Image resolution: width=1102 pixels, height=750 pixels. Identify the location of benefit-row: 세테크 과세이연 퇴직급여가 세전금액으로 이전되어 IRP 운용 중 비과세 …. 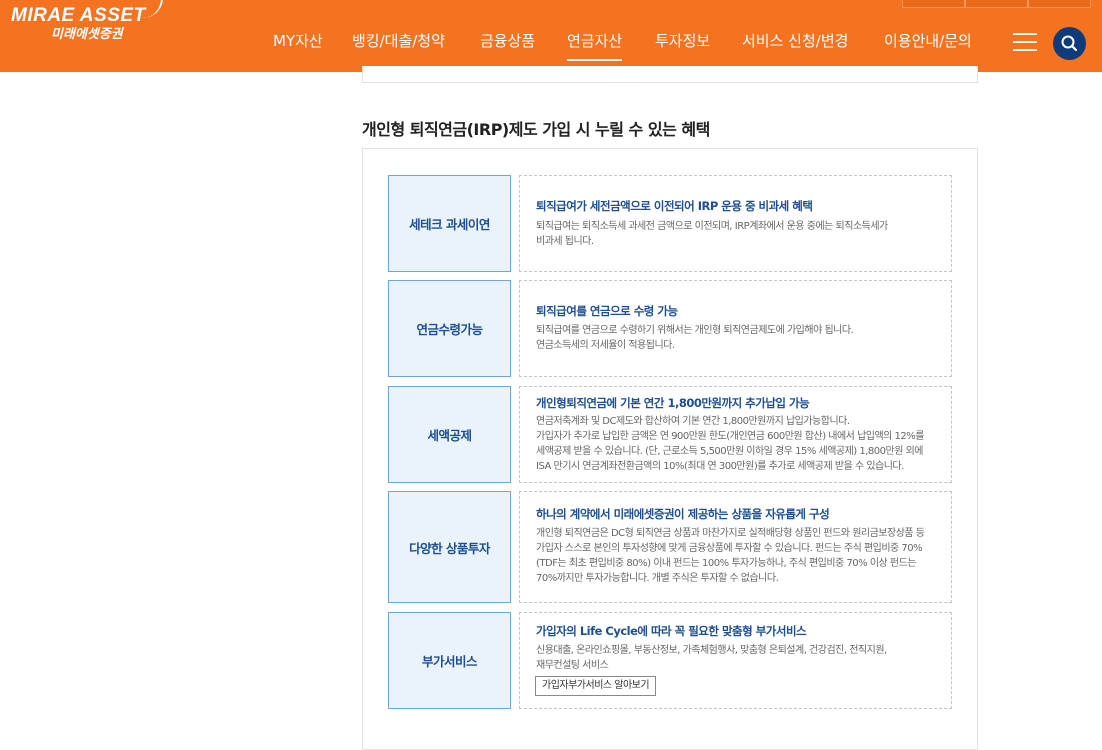
(670, 223).